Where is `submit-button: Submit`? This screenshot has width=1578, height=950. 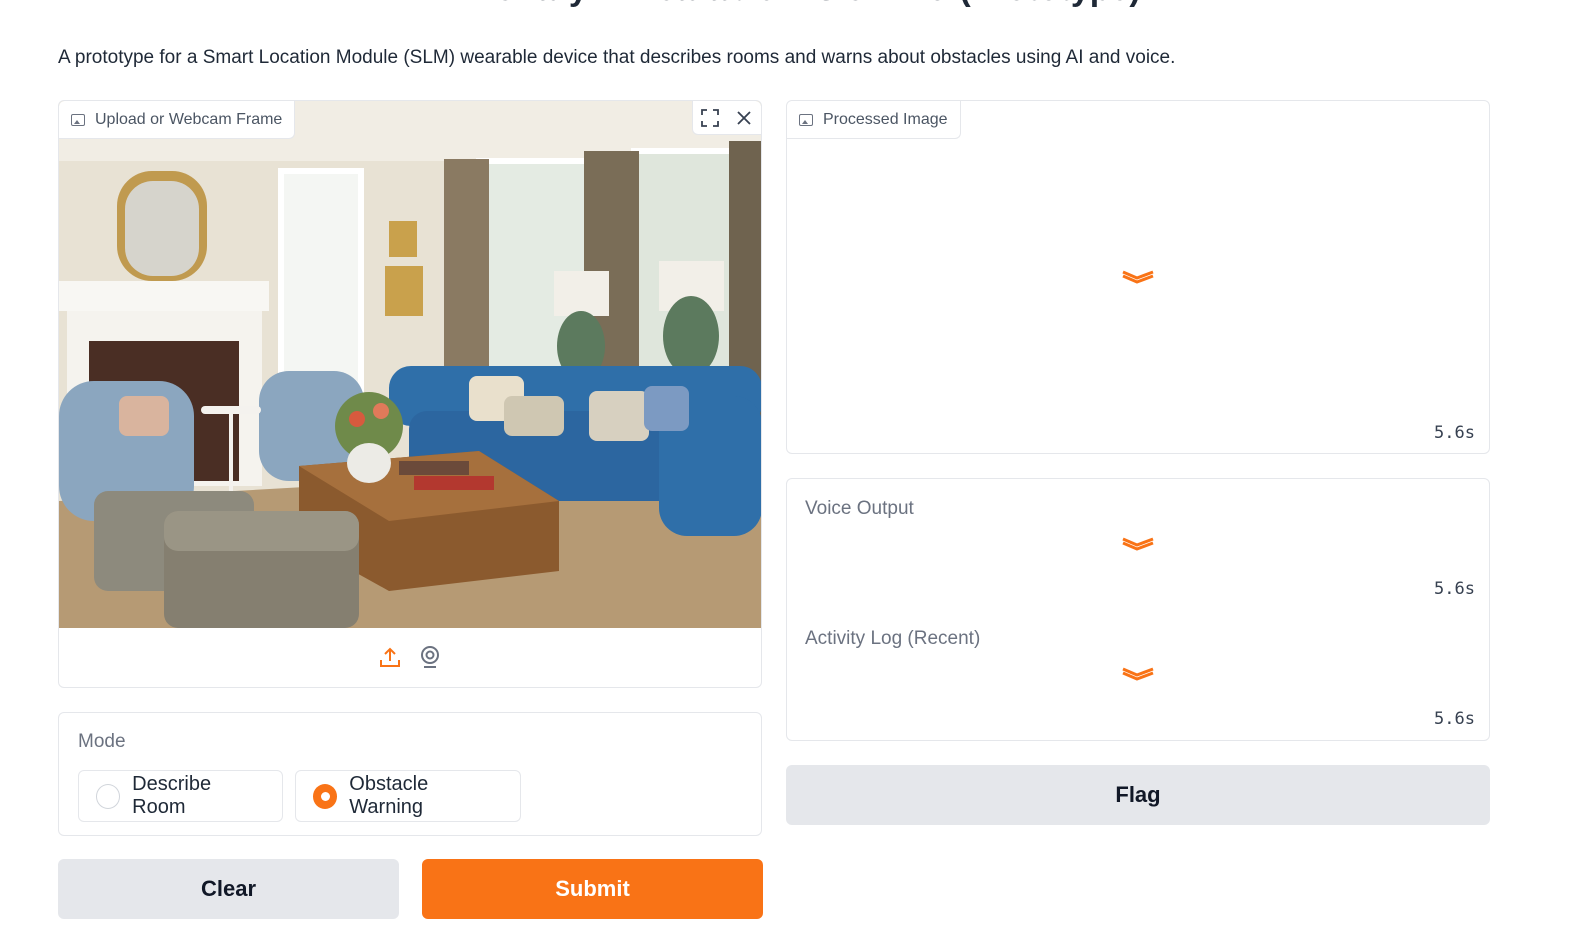 submit-button: Submit is located at coordinates (592, 889).